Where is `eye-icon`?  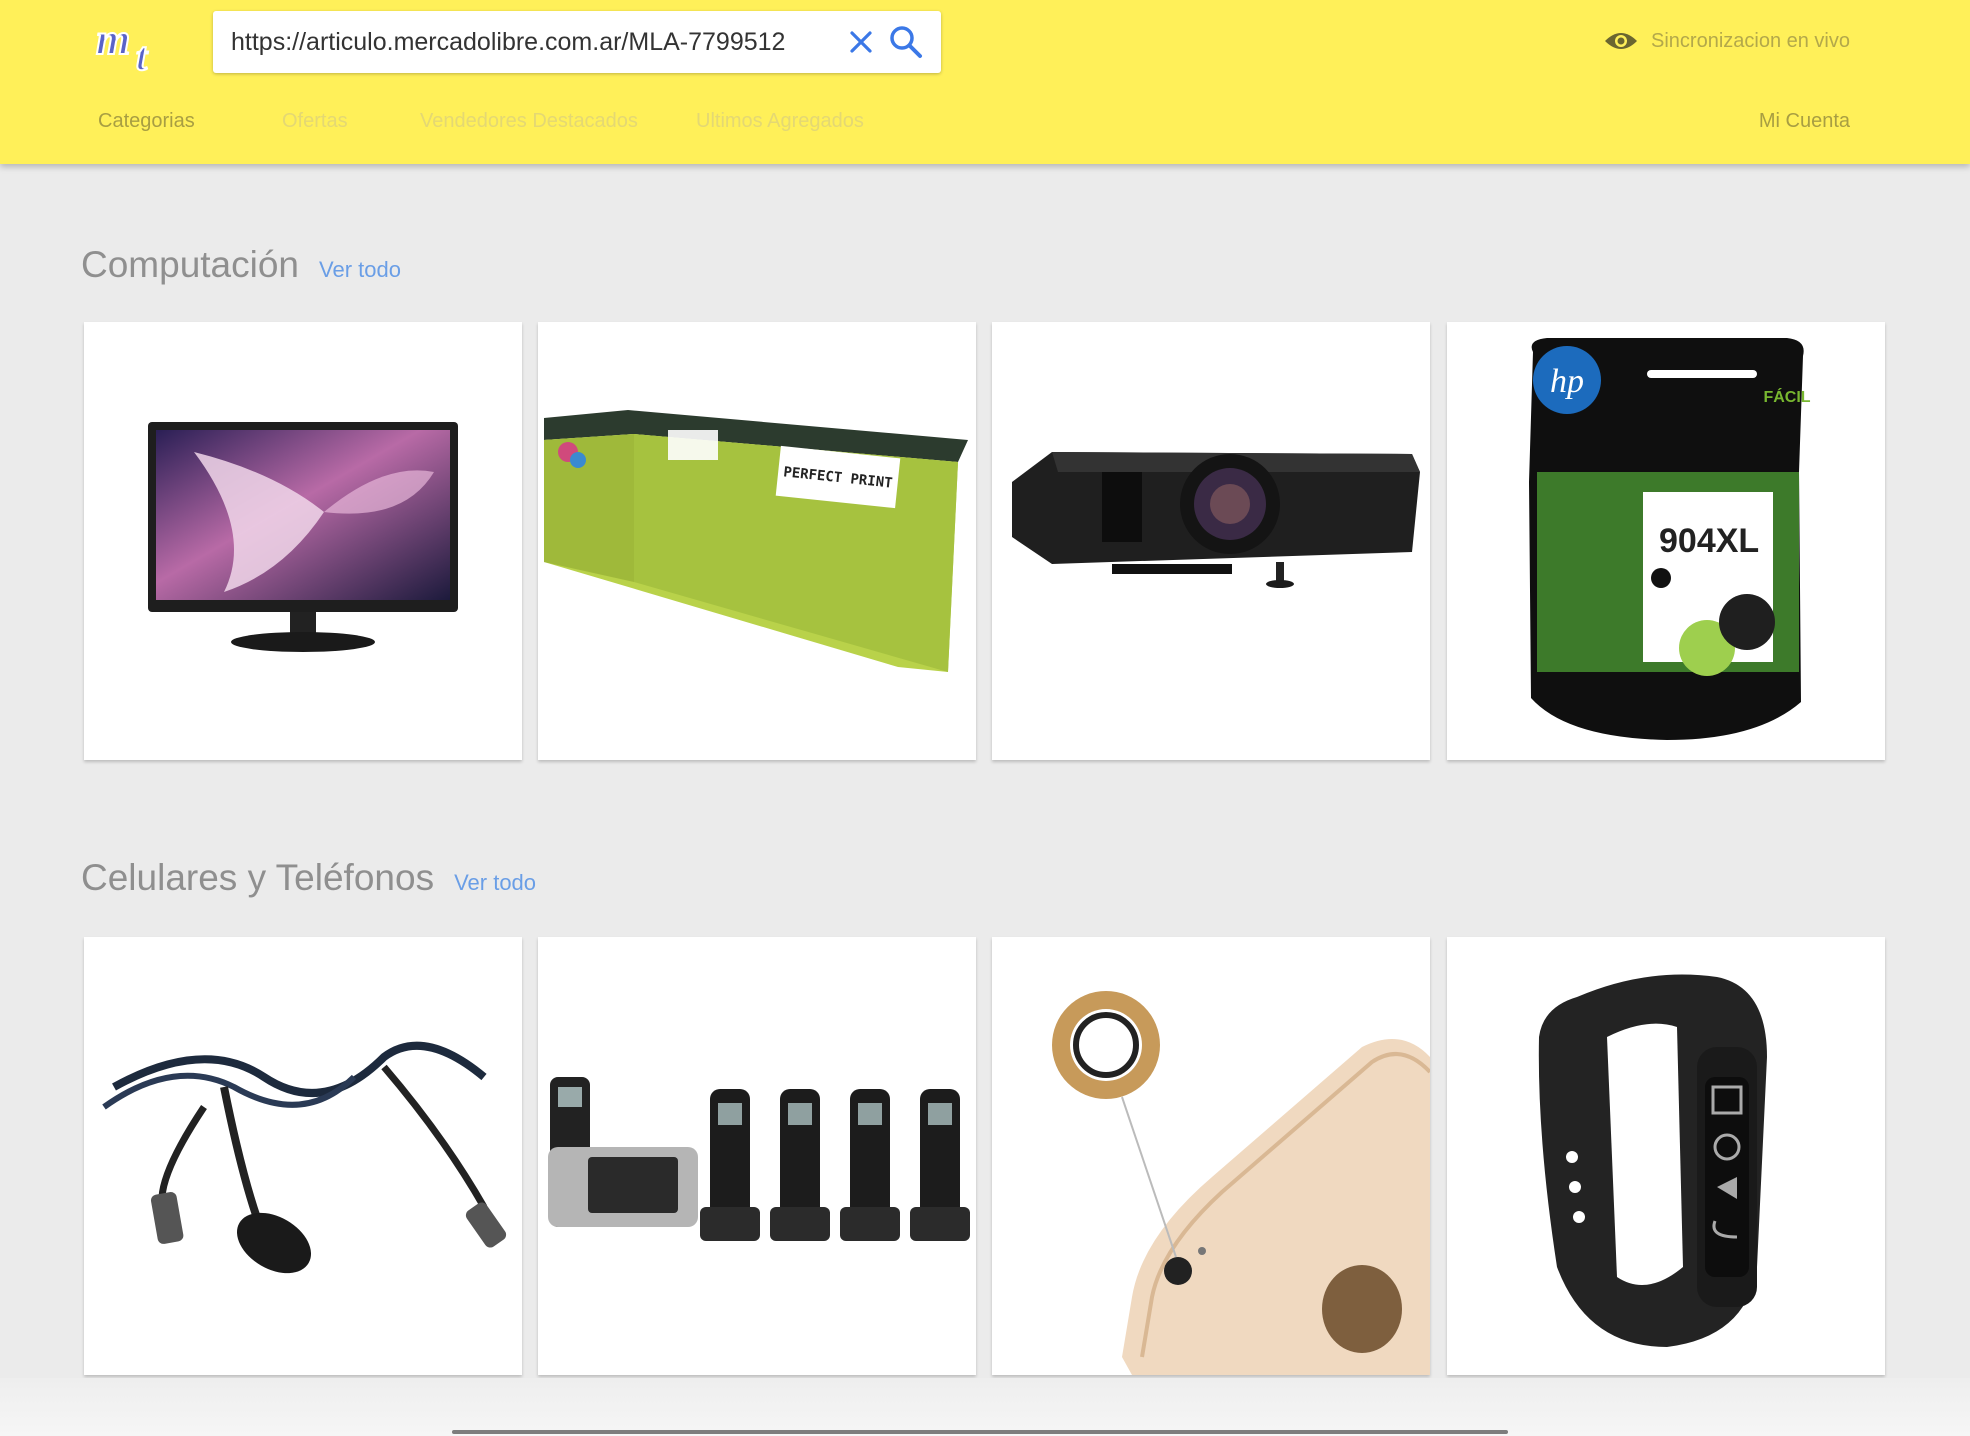
eye-icon is located at coordinates (1621, 41).